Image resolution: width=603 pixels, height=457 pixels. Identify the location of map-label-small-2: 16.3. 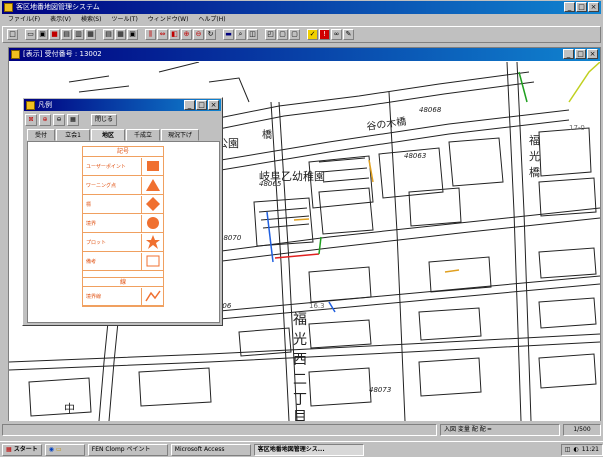
(317, 306).